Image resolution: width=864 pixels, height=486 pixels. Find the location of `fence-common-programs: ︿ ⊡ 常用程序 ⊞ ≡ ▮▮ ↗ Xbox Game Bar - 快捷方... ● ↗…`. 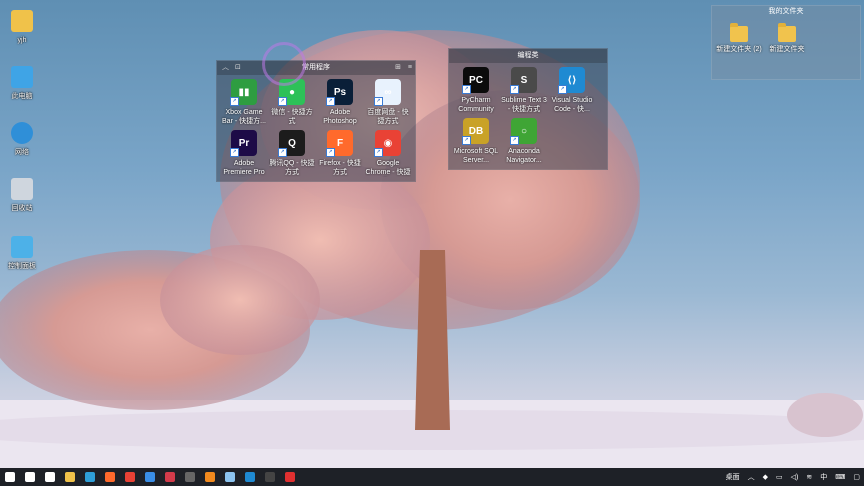

fence-common-programs: ︿ ⊡ 常用程序 ⊞ ≡ ▮▮ ↗ Xbox Game Bar - 快捷方... ● ↗… is located at coordinates (316, 121).